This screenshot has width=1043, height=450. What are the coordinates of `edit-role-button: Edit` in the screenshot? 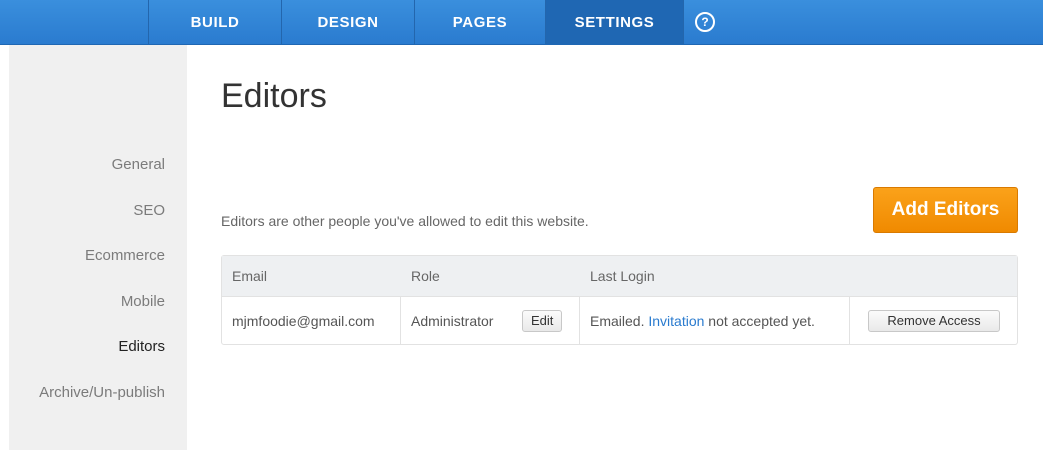 It's located at (542, 320).